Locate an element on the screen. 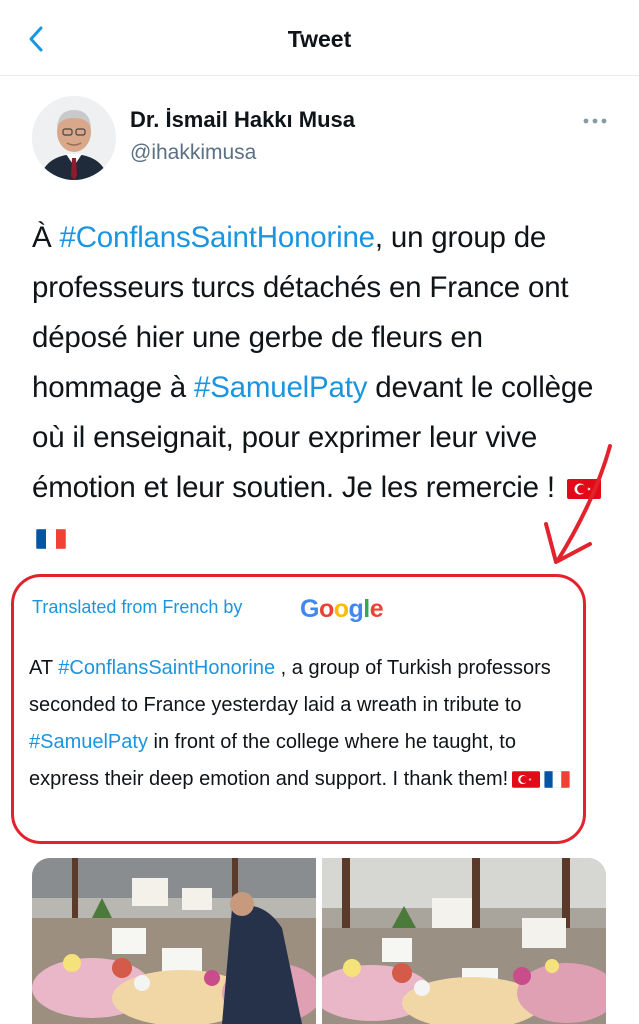  annotation-arrow is located at coordinates (578, 504).